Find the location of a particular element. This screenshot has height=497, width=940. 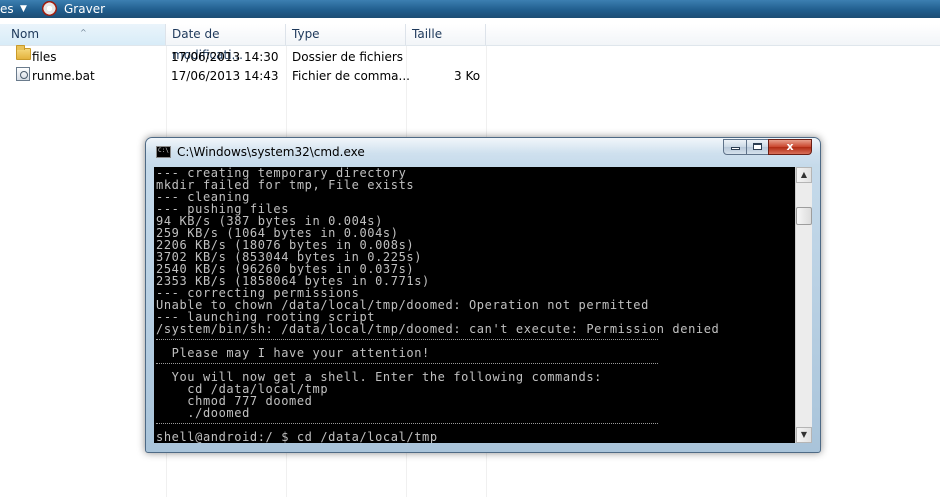

cmd-window-title: C:\Windows\system32\cmd.exe is located at coordinates (271, 152).